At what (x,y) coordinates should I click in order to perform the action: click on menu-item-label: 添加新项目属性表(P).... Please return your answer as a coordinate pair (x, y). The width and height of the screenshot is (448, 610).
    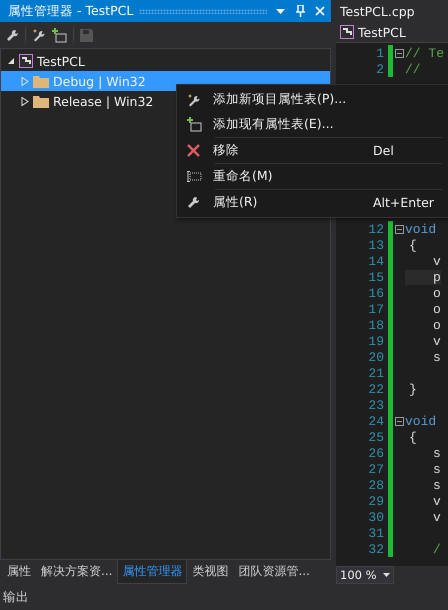
    Looking at the image, I should click on (280, 99).